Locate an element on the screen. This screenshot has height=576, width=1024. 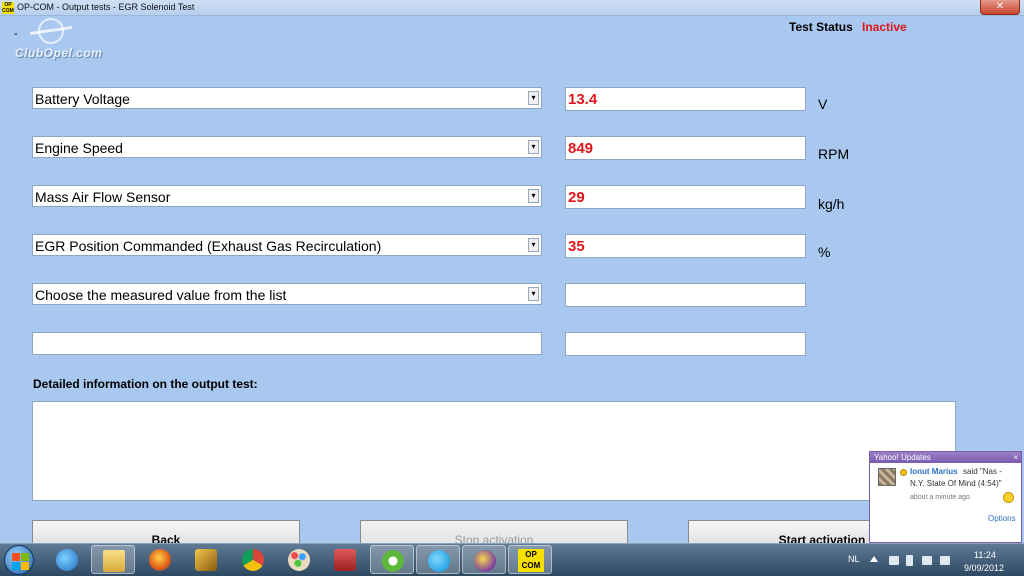
yahoo-popup-title: Yahoo! Updates is located at coordinates (902, 457).